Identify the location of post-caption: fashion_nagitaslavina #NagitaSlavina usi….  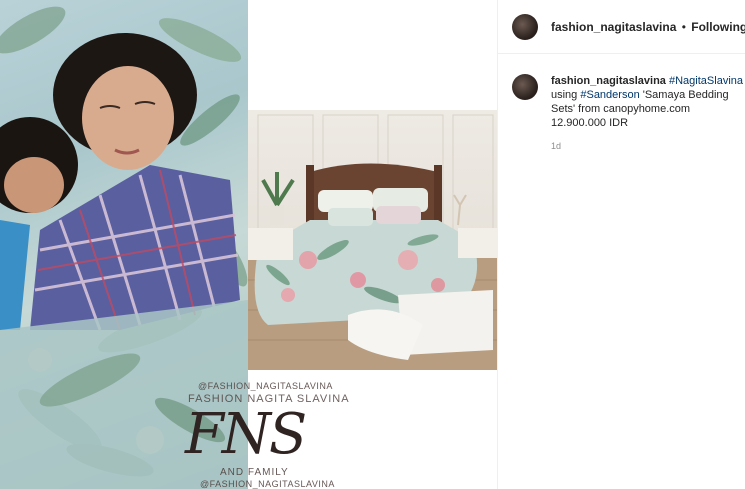
(621, 103).